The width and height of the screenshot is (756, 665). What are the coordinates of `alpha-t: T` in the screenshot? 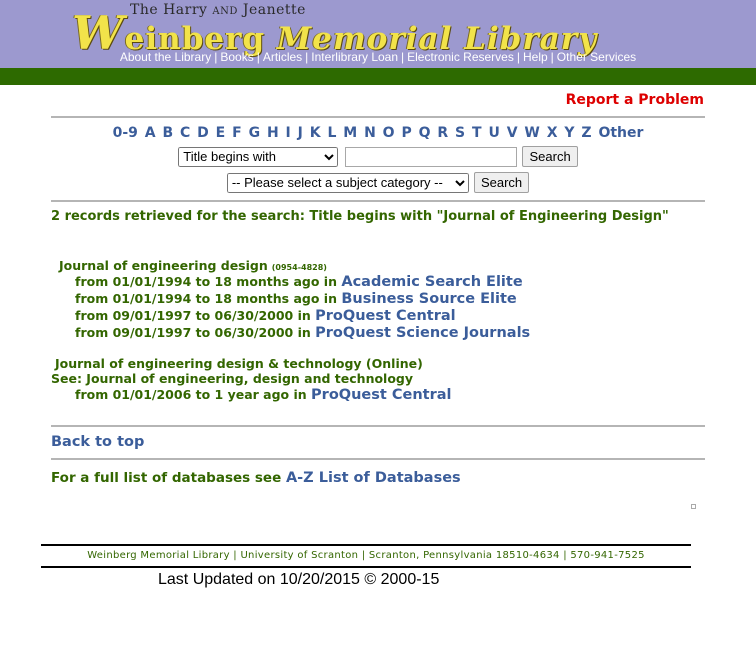 It's located at (477, 133).